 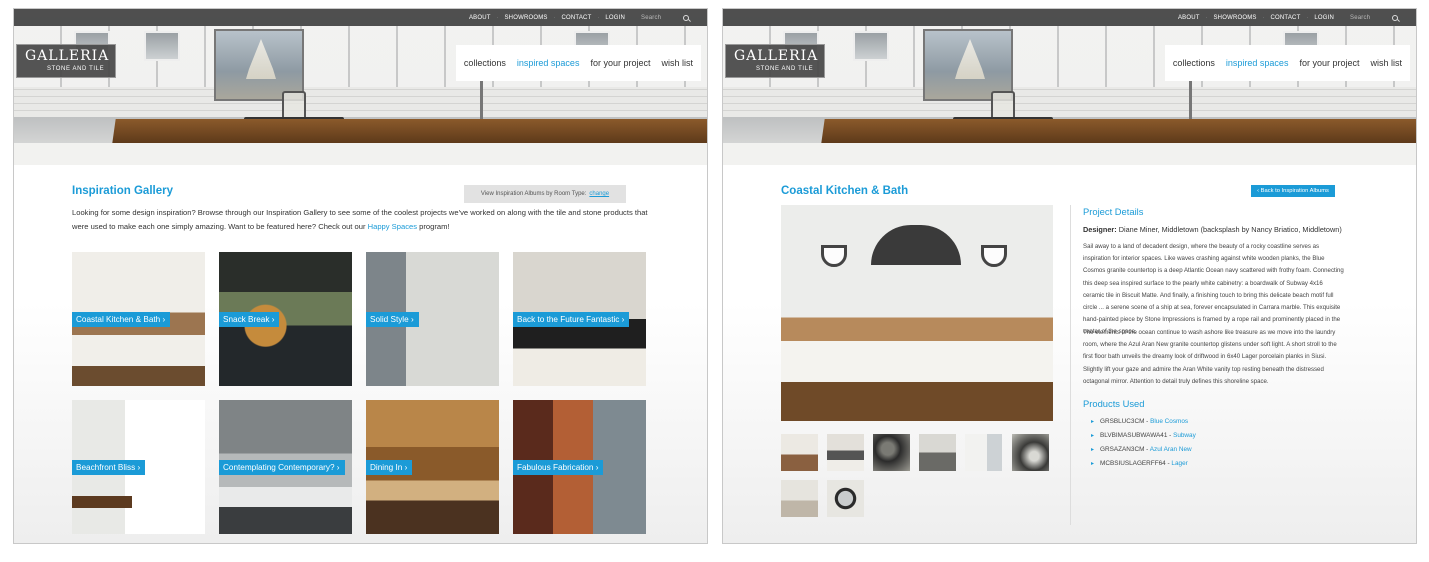 I want to click on album-tile-fabrication: Fabulous Fabrication, so click(x=579, y=467).